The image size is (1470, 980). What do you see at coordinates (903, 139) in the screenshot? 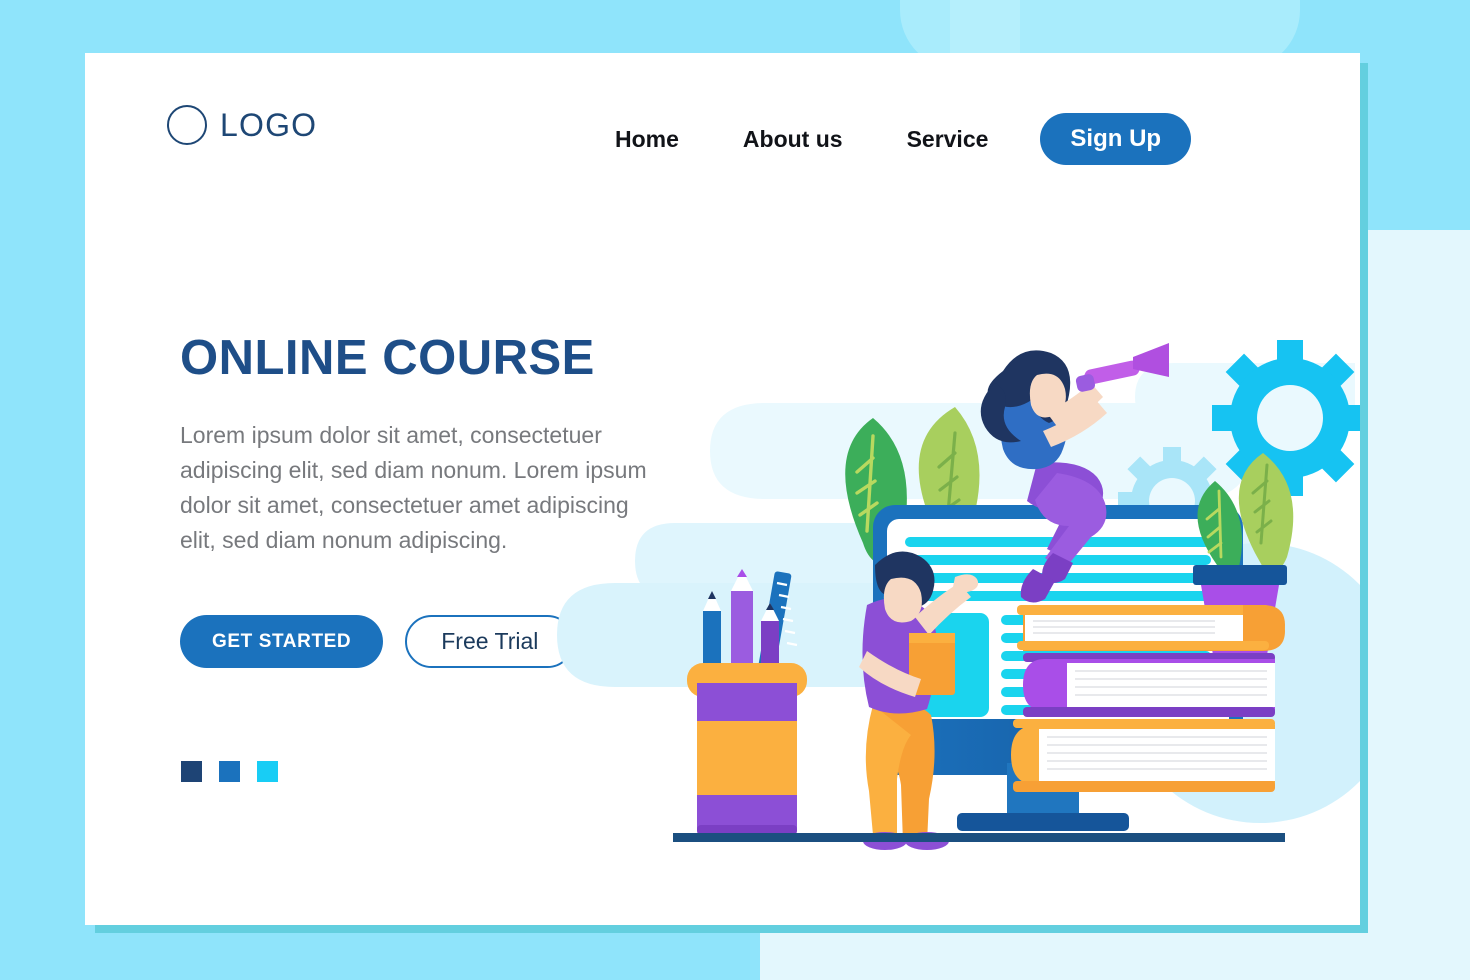
I see `main-navigation: Home About us Service Sign Up` at bounding box center [903, 139].